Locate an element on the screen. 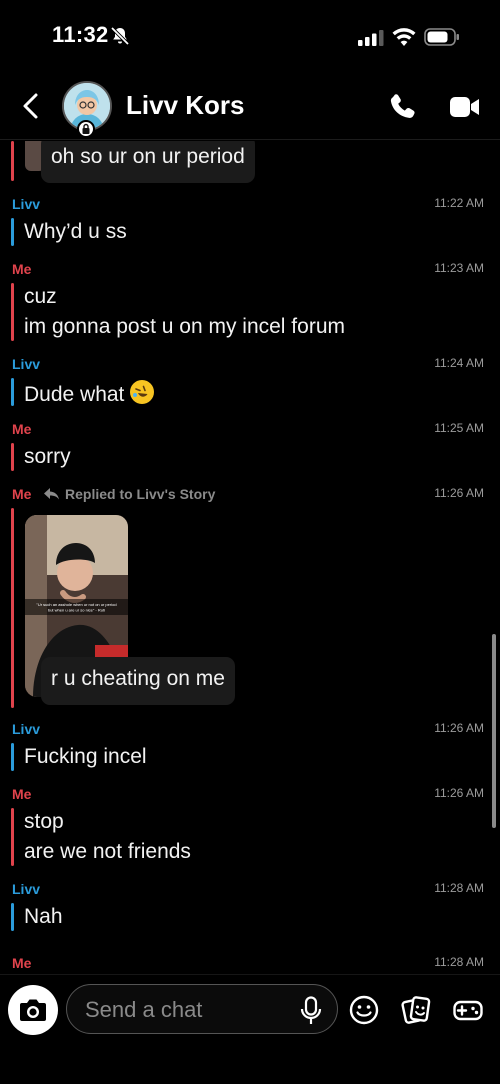 The image size is (500, 1084). message-timestamp: 11:23 AM is located at coordinates (459, 268).